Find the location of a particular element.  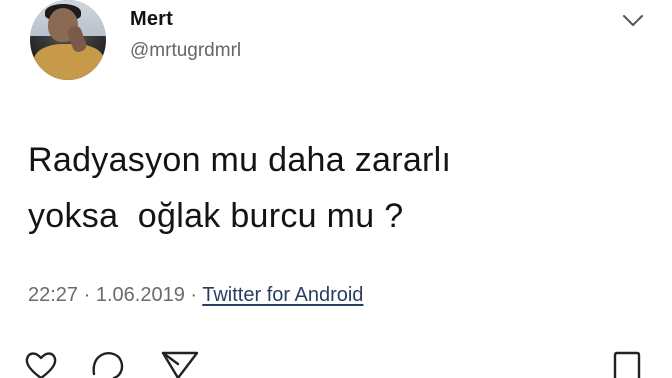

tweet-date: 1.06.2019 is located at coordinates (140, 295).